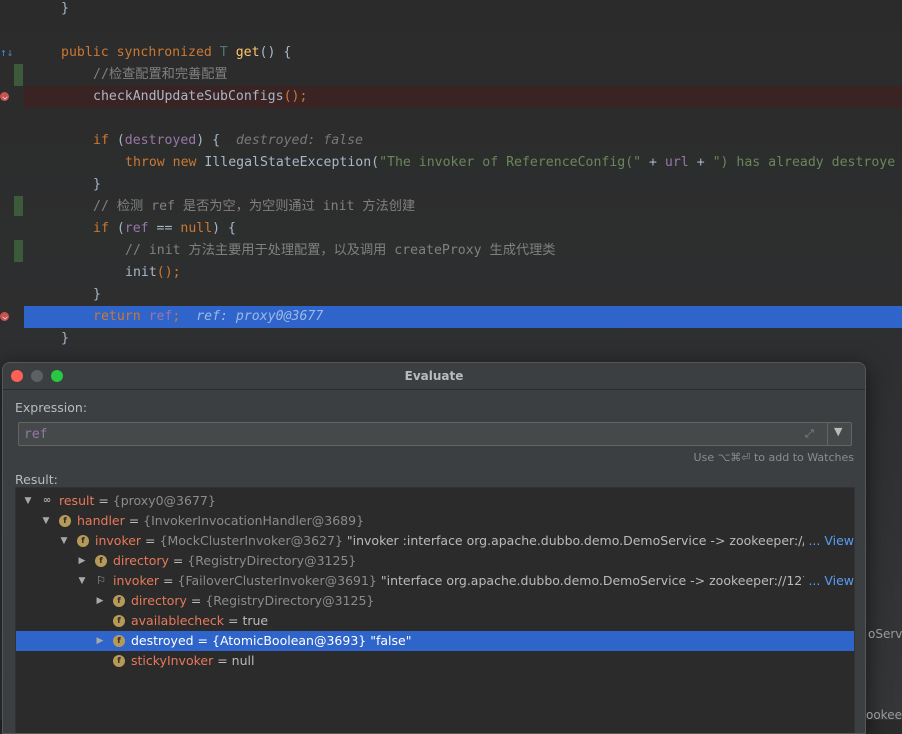 This screenshot has height=734, width=902. I want to click on object-reference: {proxy0@3677}, so click(164, 500).